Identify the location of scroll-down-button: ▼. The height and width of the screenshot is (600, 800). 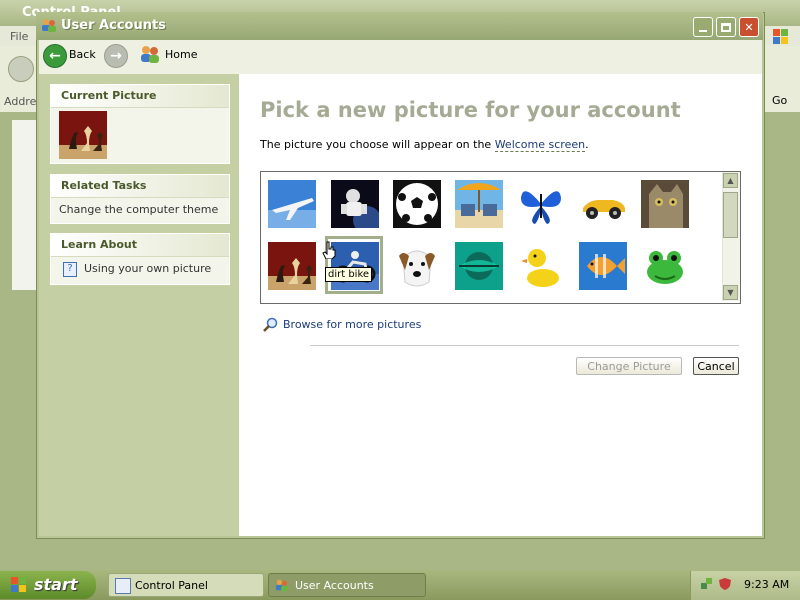
(730, 292).